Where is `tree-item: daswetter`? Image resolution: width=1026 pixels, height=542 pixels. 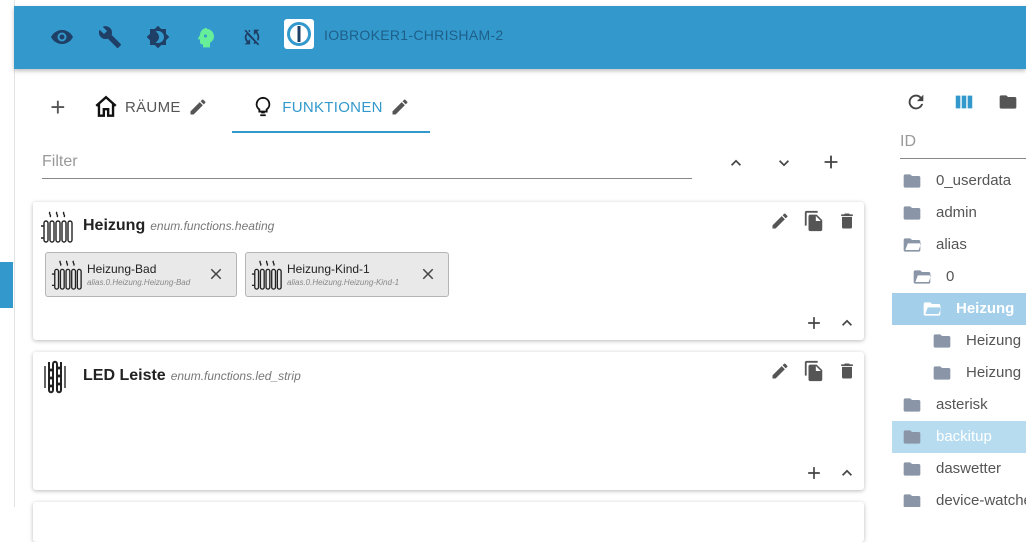
tree-item: daswetter is located at coordinates (959, 469).